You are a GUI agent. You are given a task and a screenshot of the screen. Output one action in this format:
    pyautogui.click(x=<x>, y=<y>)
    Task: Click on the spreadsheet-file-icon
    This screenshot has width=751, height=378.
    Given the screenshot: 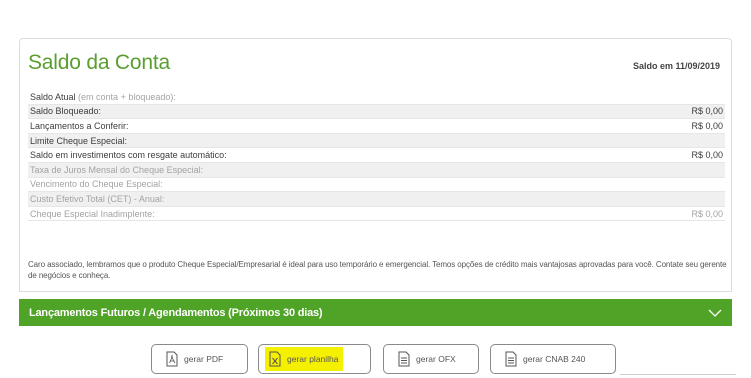 What is the action you would take?
    pyautogui.click(x=275, y=359)
    